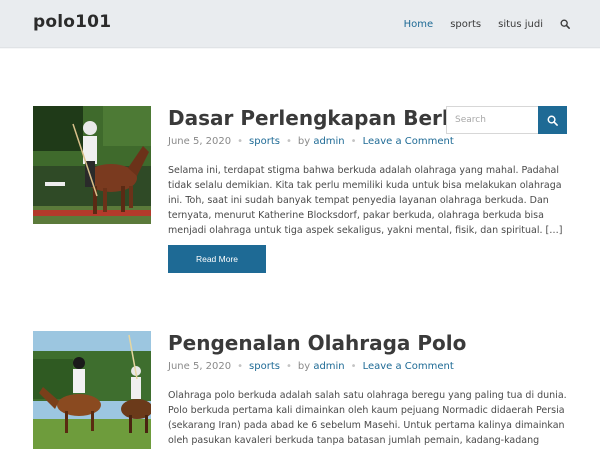 This screenshot has width=600, height=450. I want to click on search-button, so click(552, 120).